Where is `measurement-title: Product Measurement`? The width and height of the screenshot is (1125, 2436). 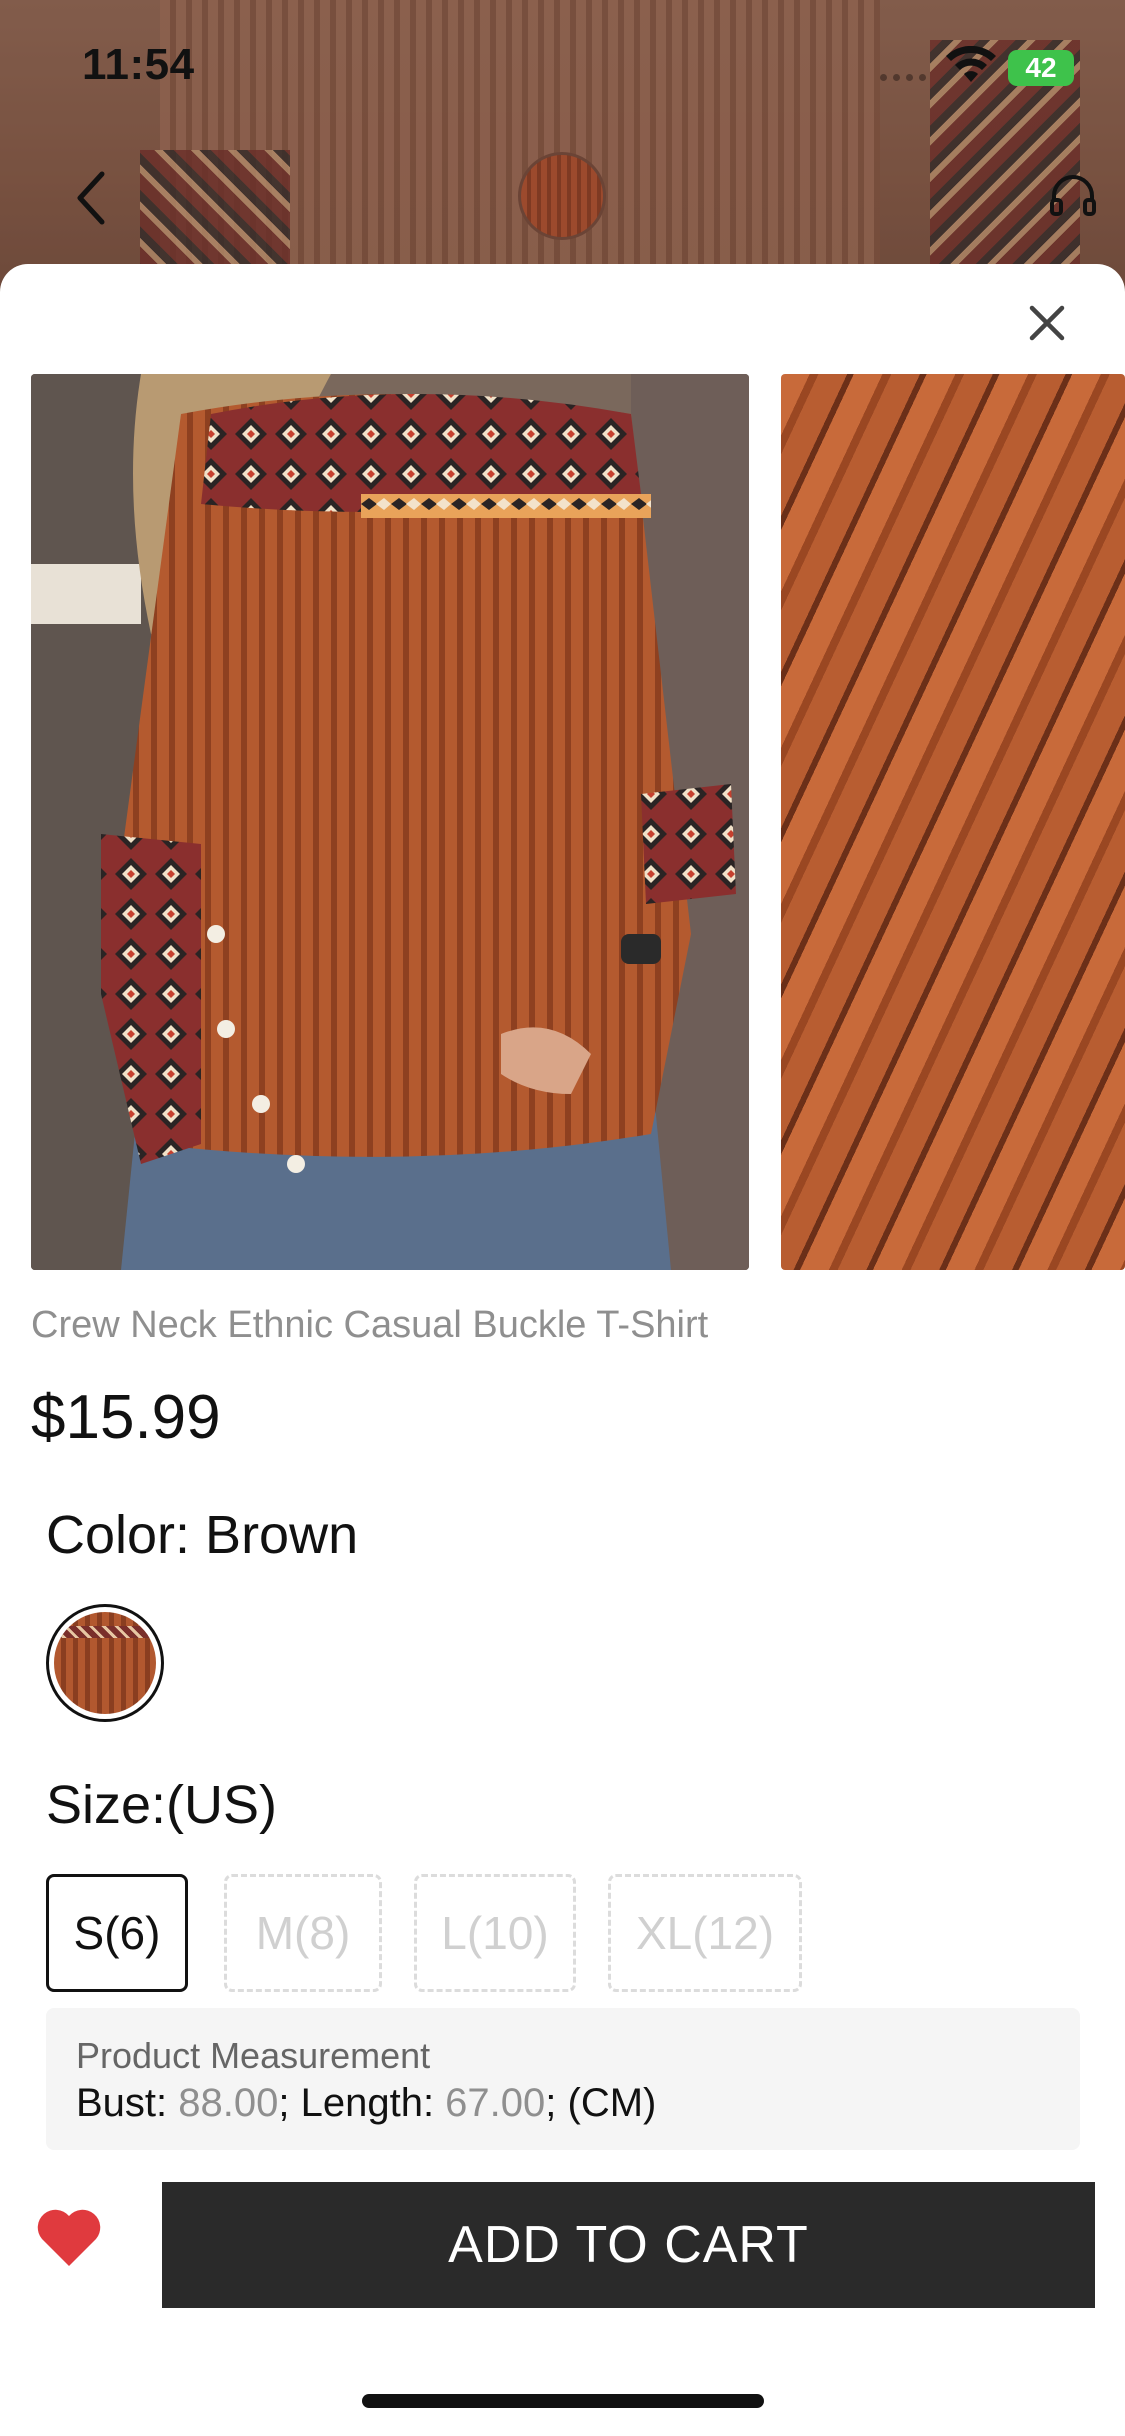
measurement-title: Product Measurement is located at coordinates (253, 2055).